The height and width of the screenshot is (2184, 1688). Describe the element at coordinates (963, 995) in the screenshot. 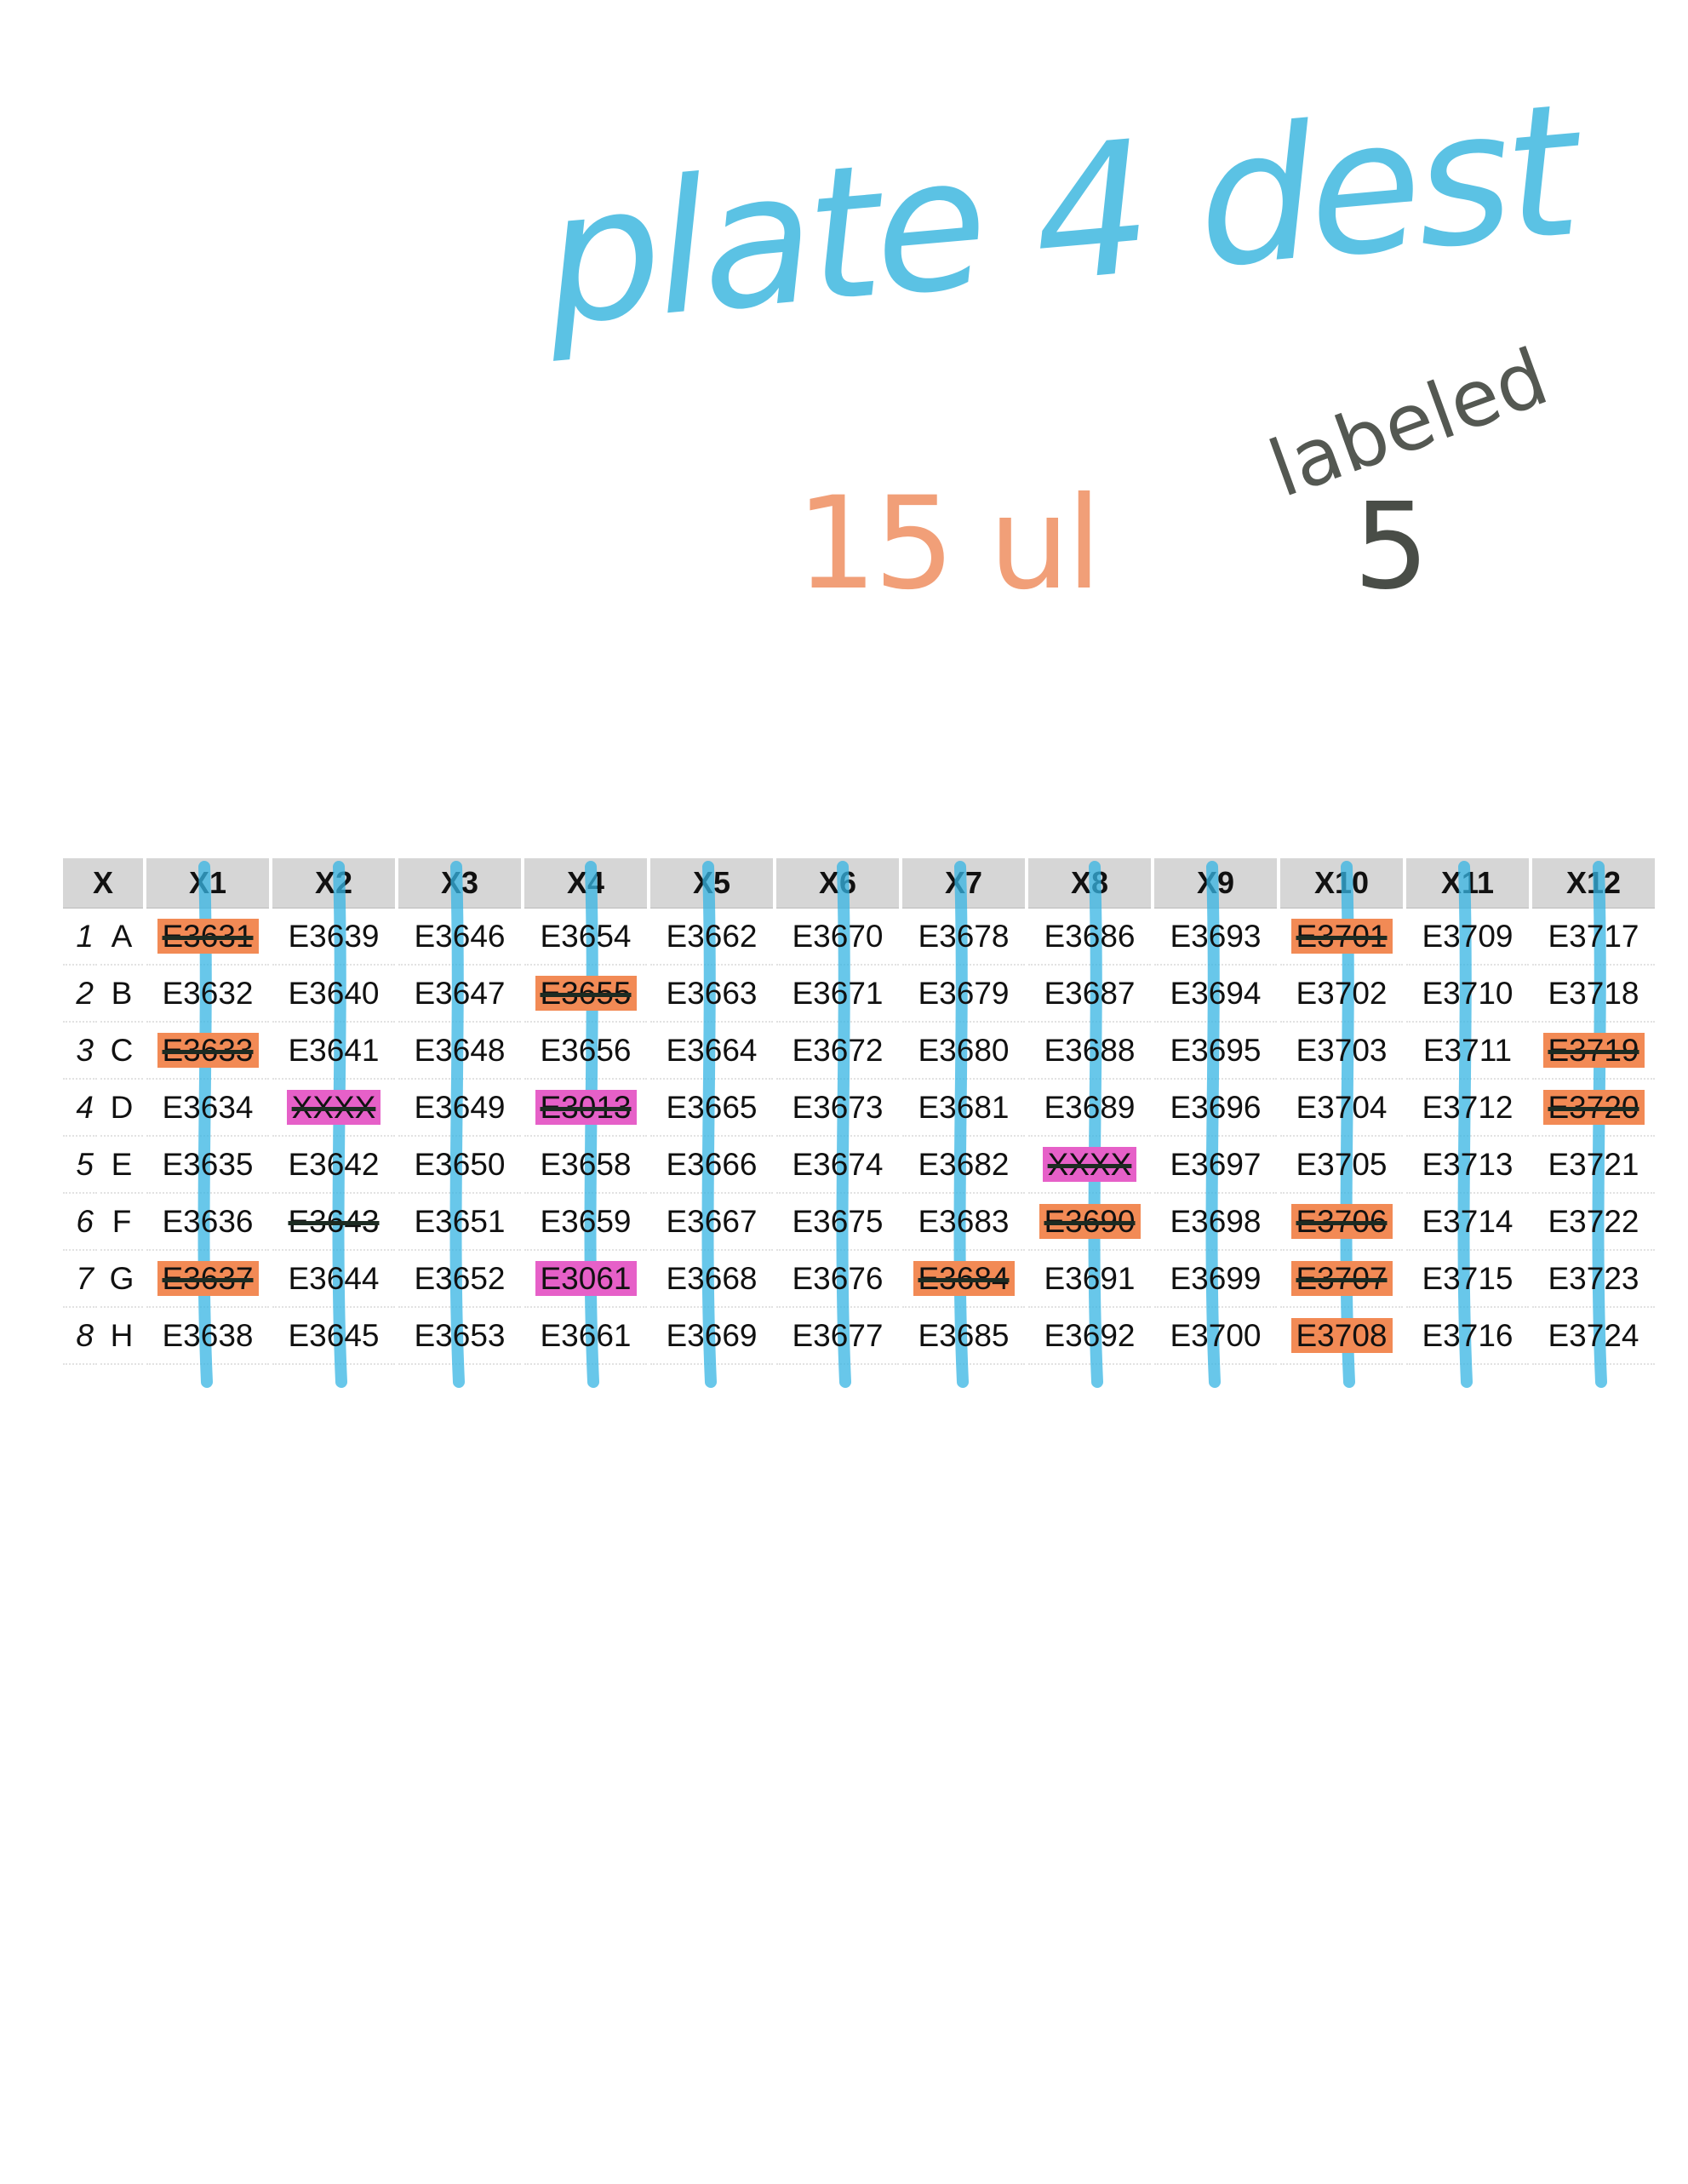

I see `well-cell: E3679` at that location.